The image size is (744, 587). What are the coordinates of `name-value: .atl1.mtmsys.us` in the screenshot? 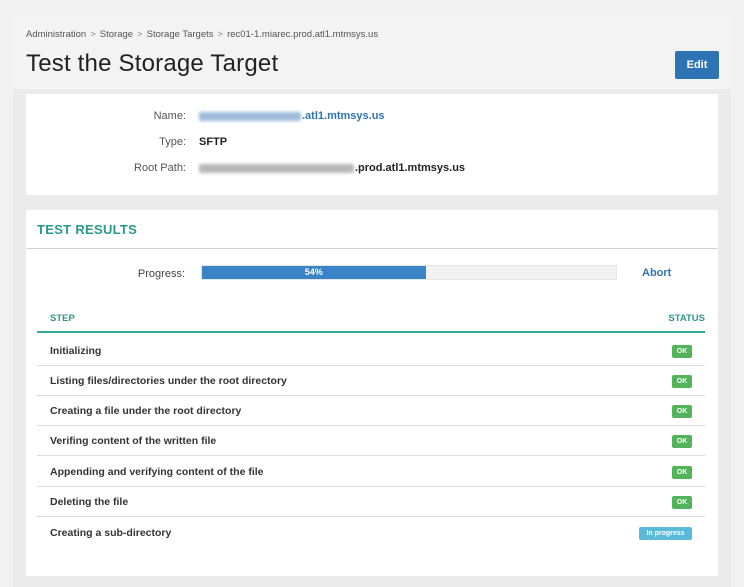 It's located at (292, 116).